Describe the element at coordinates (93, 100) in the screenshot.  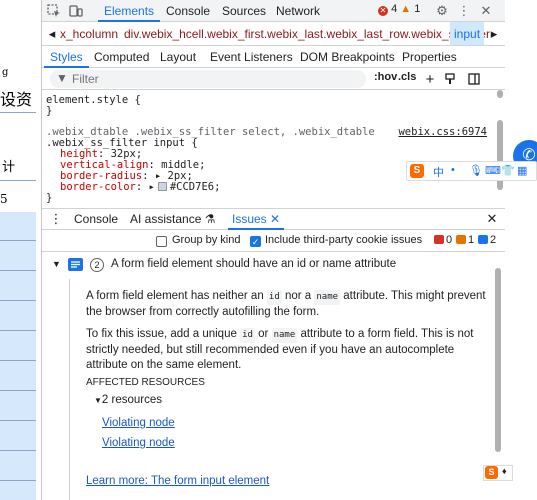
I see `element-style-rule: element.style {` at that location.